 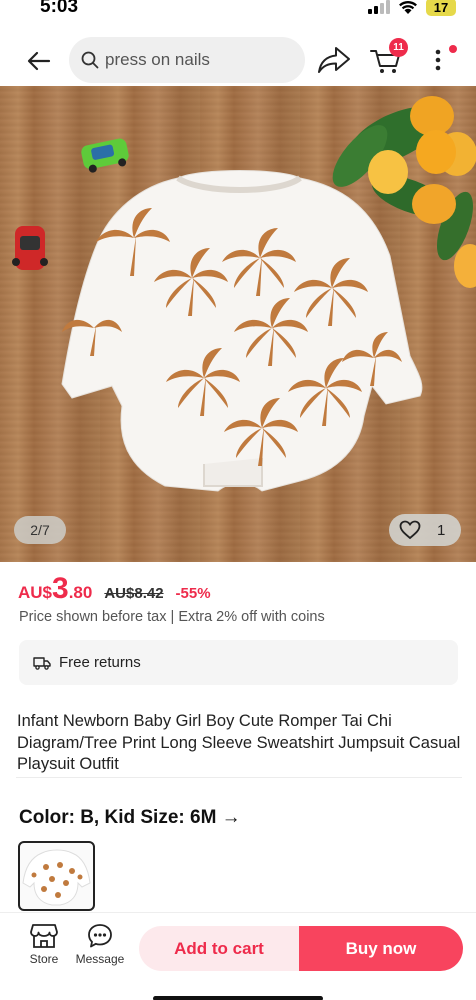 I want to click on heart-icon, so click(x=410, y=530).